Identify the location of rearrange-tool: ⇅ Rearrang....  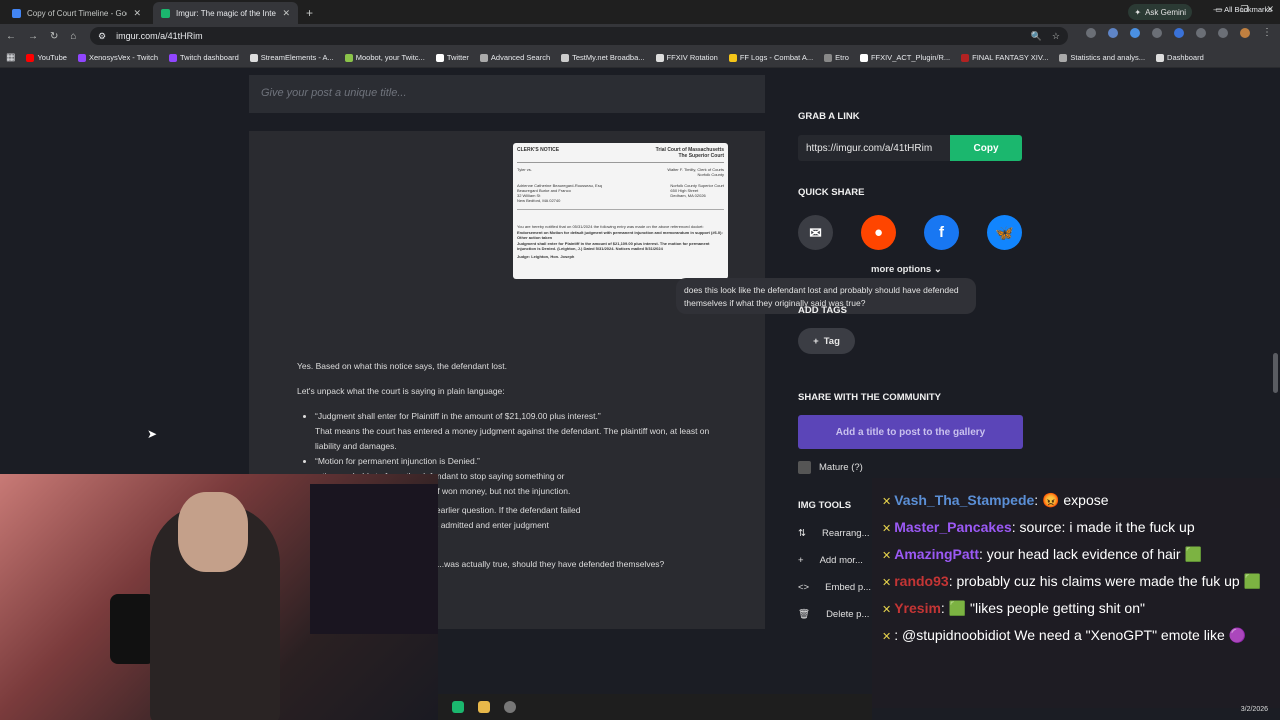
(834, 533).